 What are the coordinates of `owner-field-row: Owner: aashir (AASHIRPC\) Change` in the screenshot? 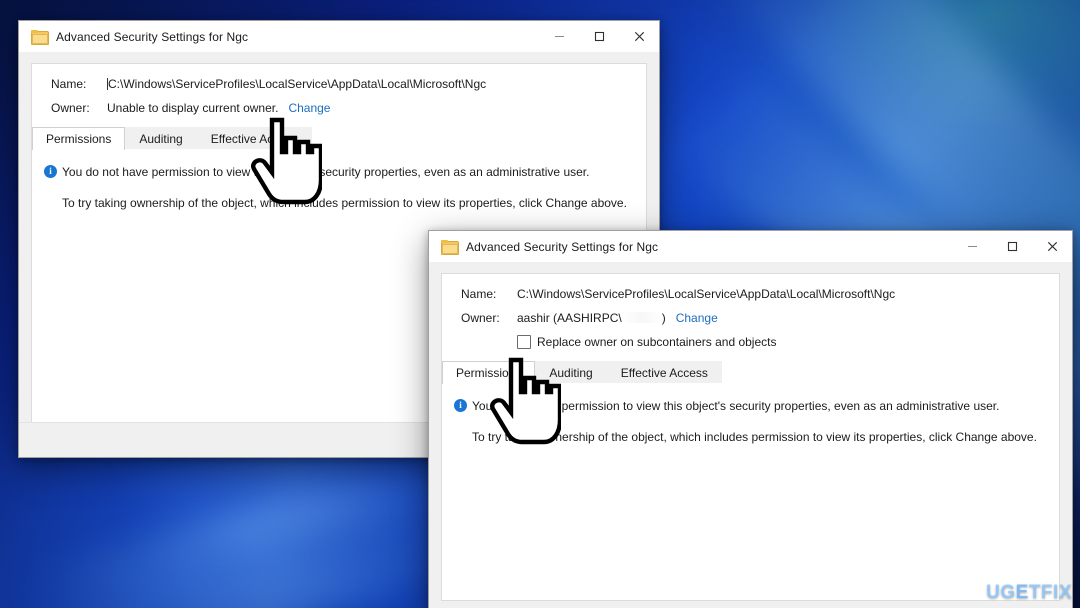 It's located at (589, 318).